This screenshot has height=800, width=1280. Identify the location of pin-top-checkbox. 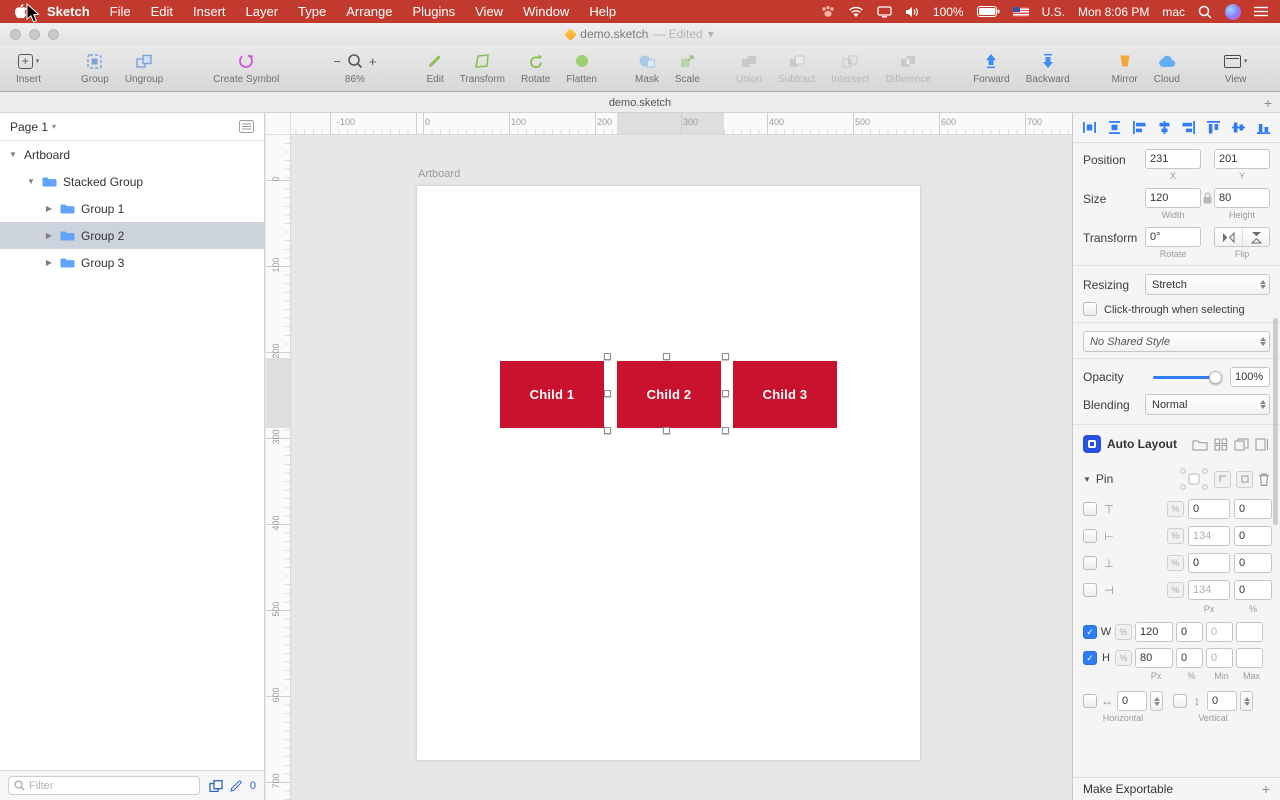
(1090, 509).